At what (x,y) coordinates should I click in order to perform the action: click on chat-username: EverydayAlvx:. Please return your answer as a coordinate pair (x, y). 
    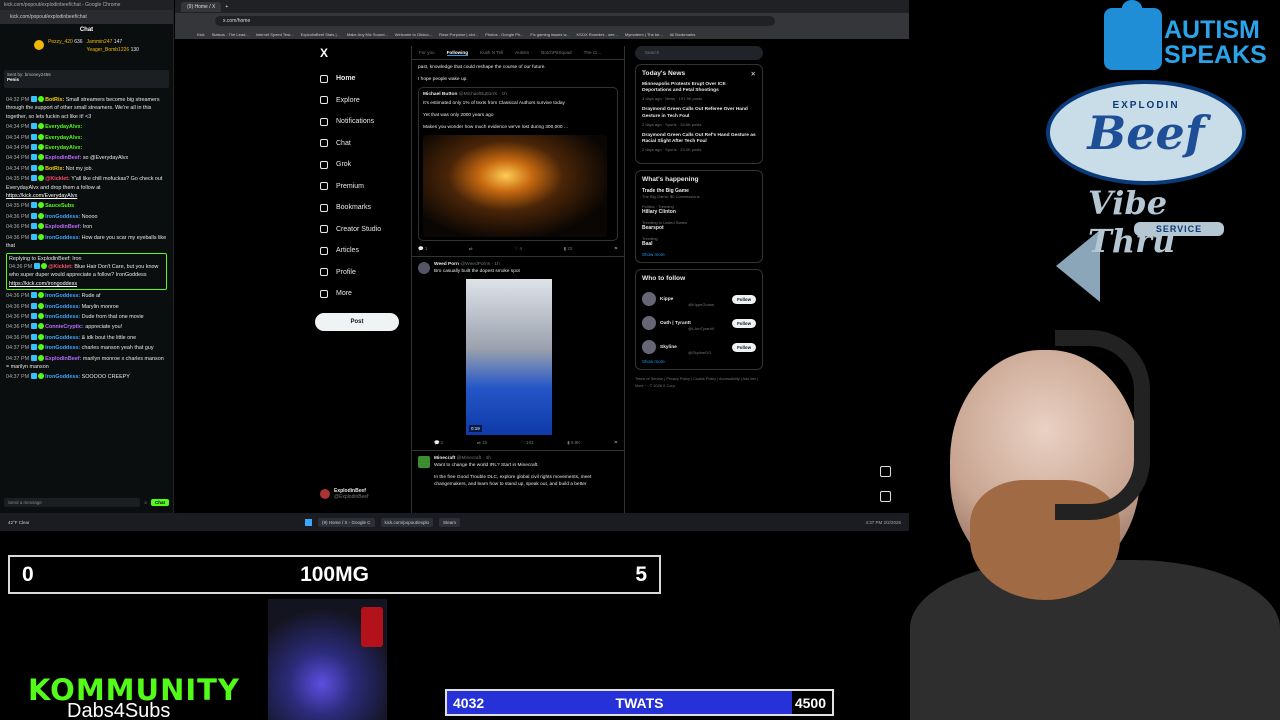
    Looking at the image, I should click on (63, 148).